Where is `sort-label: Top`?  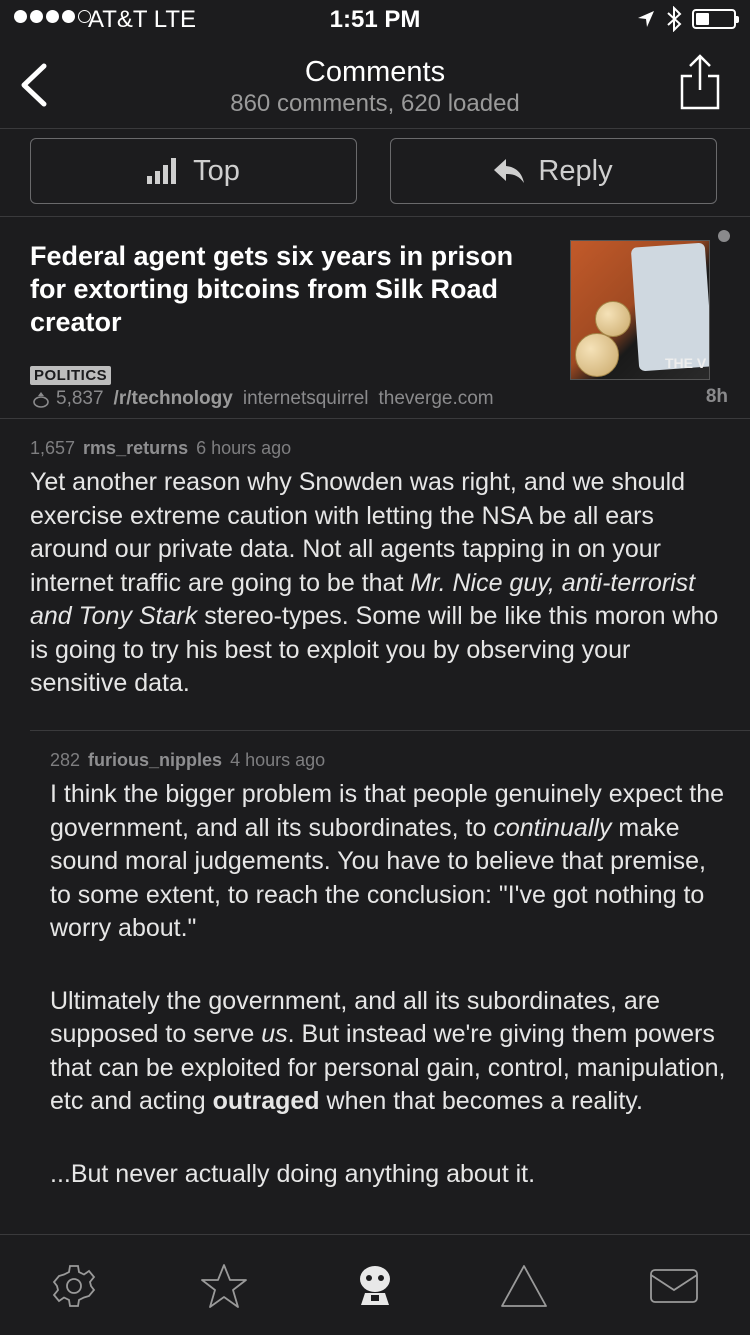 sort-label: Top is located at coordinates (216, 170).